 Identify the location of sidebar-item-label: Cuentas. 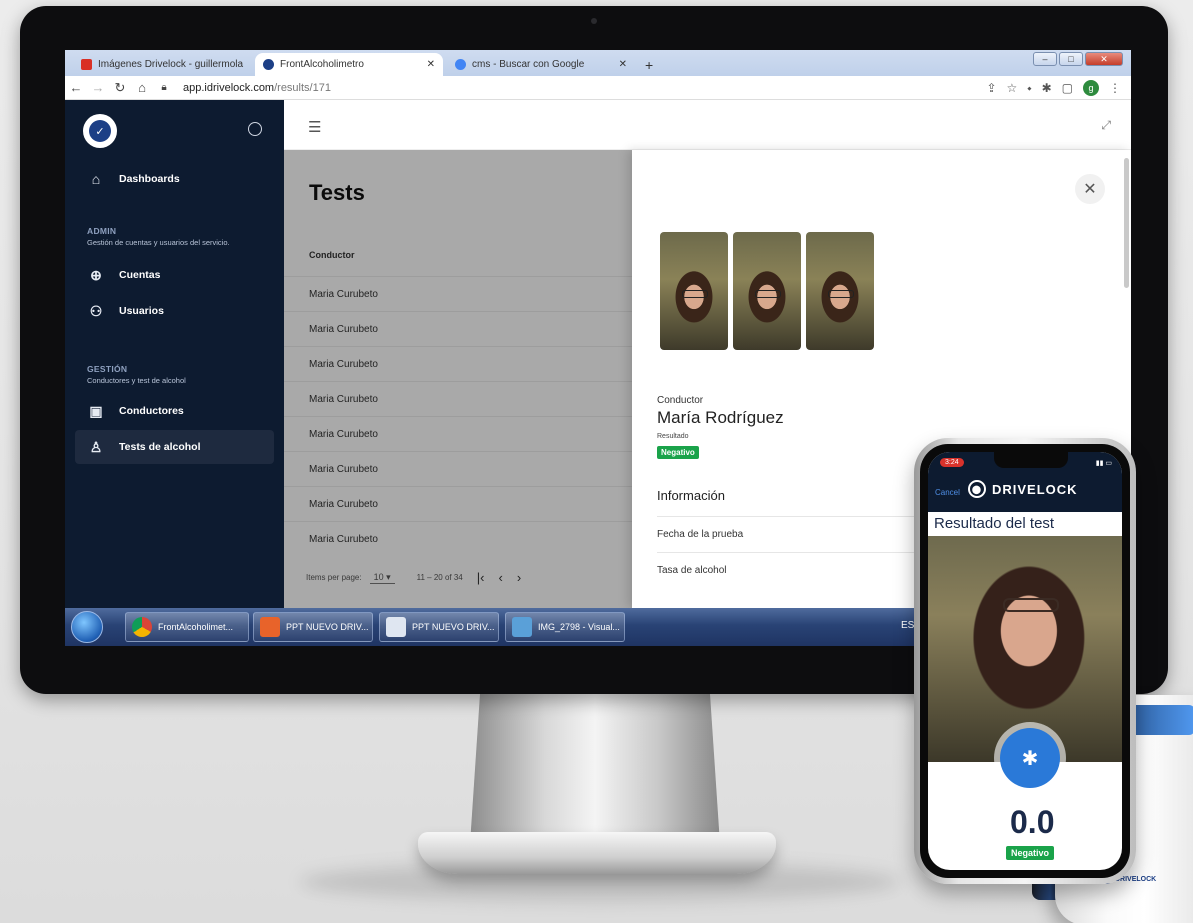
(140, 275).